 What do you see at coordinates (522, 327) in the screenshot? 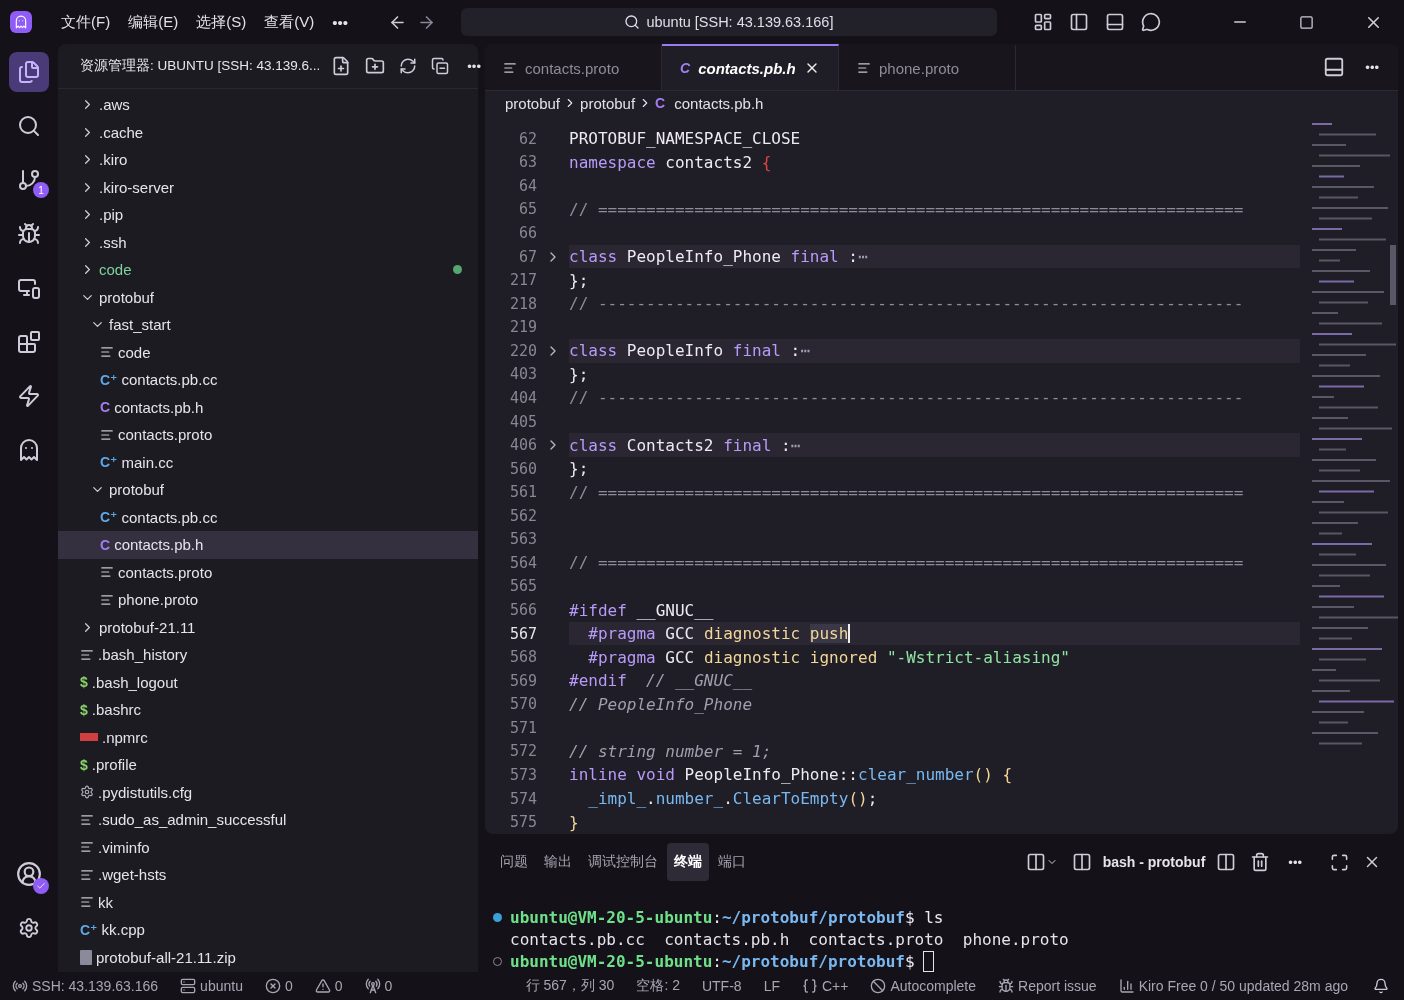
I see `line-number: 219` at bounding box center [522, 327].